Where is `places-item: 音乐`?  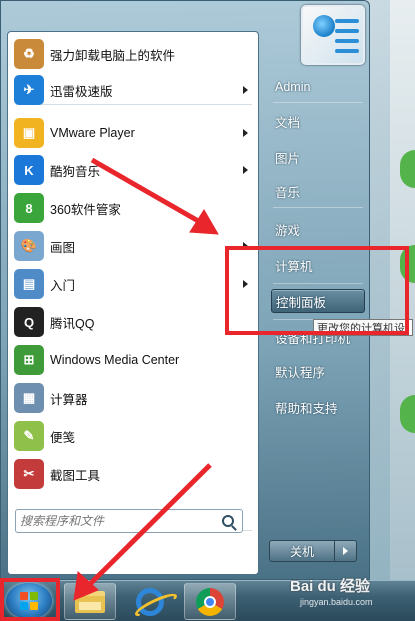 places-item: 音乐 is located at coordinates (318, 191).